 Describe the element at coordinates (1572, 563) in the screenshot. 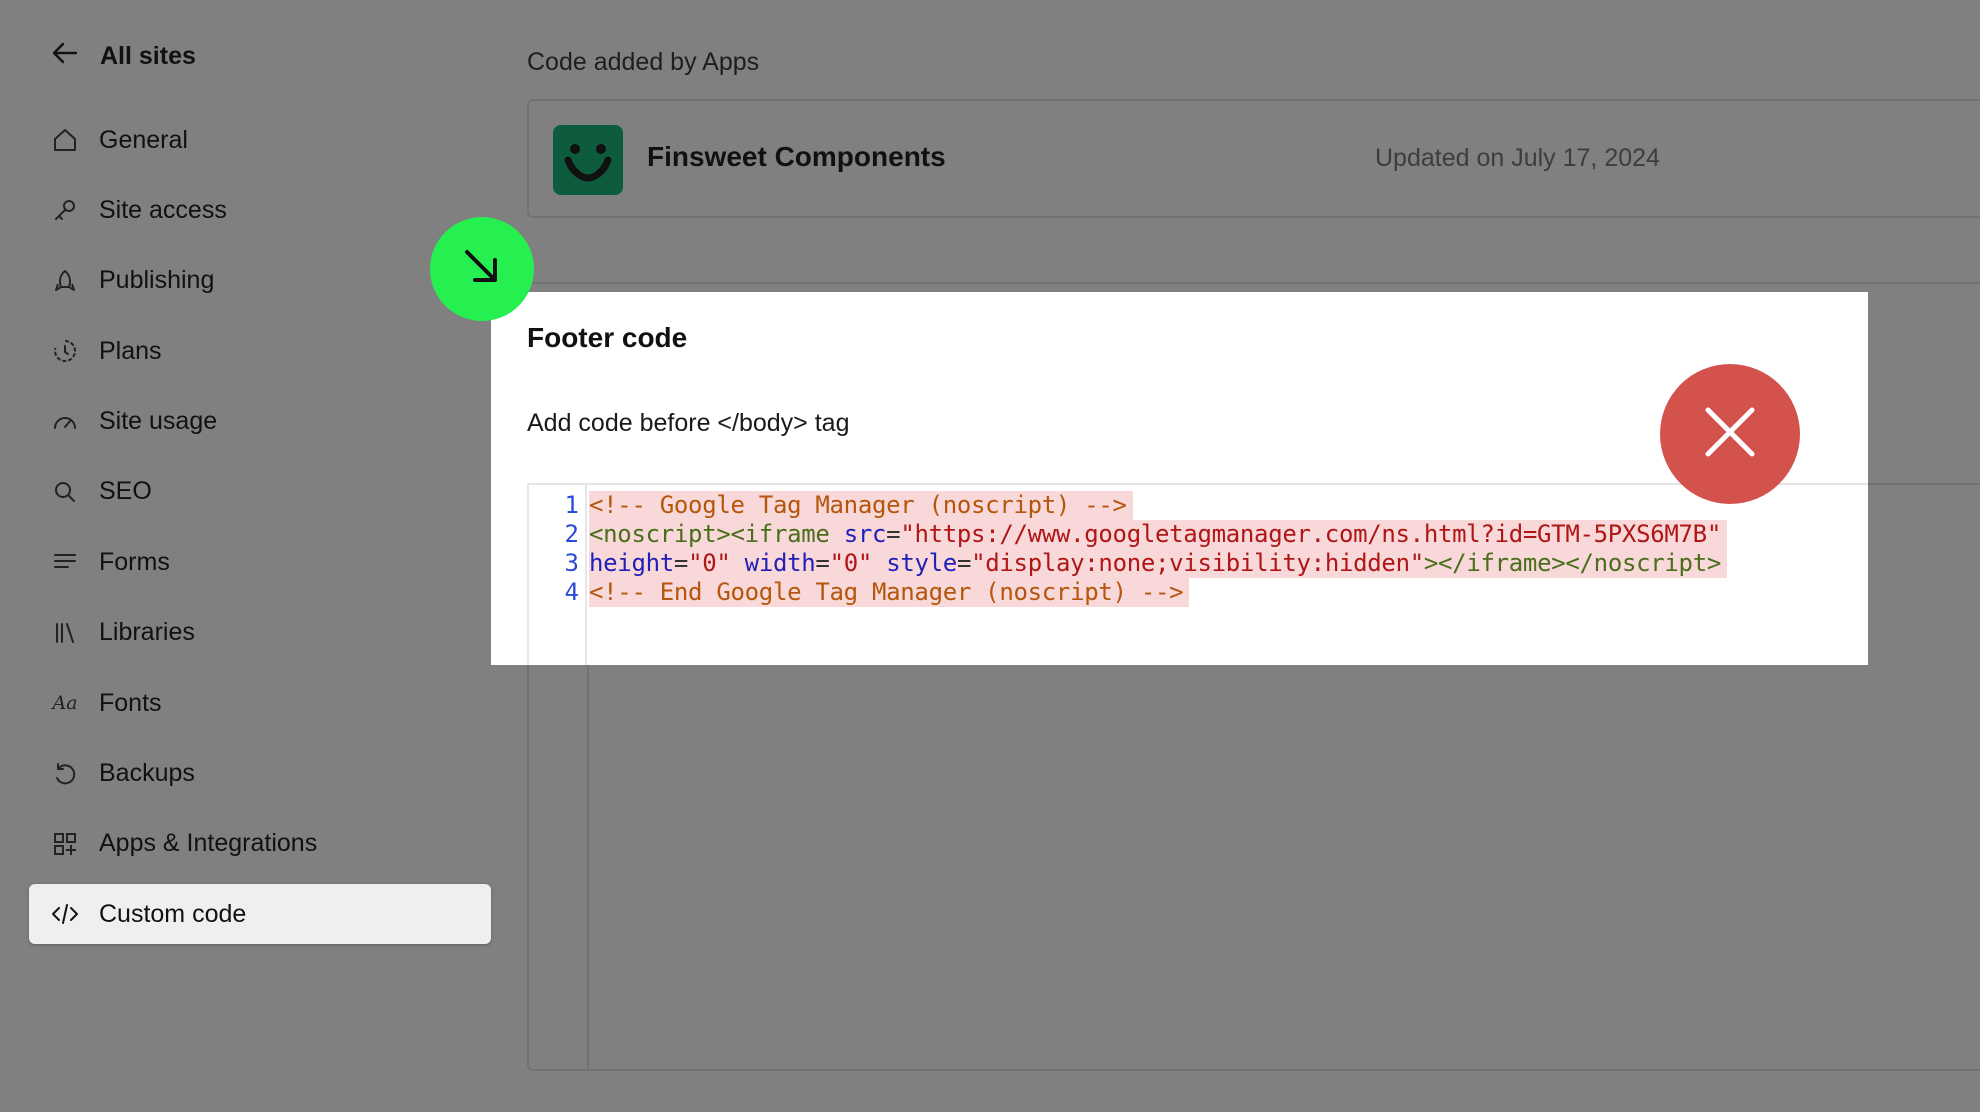

I see `code-tag: ></iframe></noscript>` at that location.